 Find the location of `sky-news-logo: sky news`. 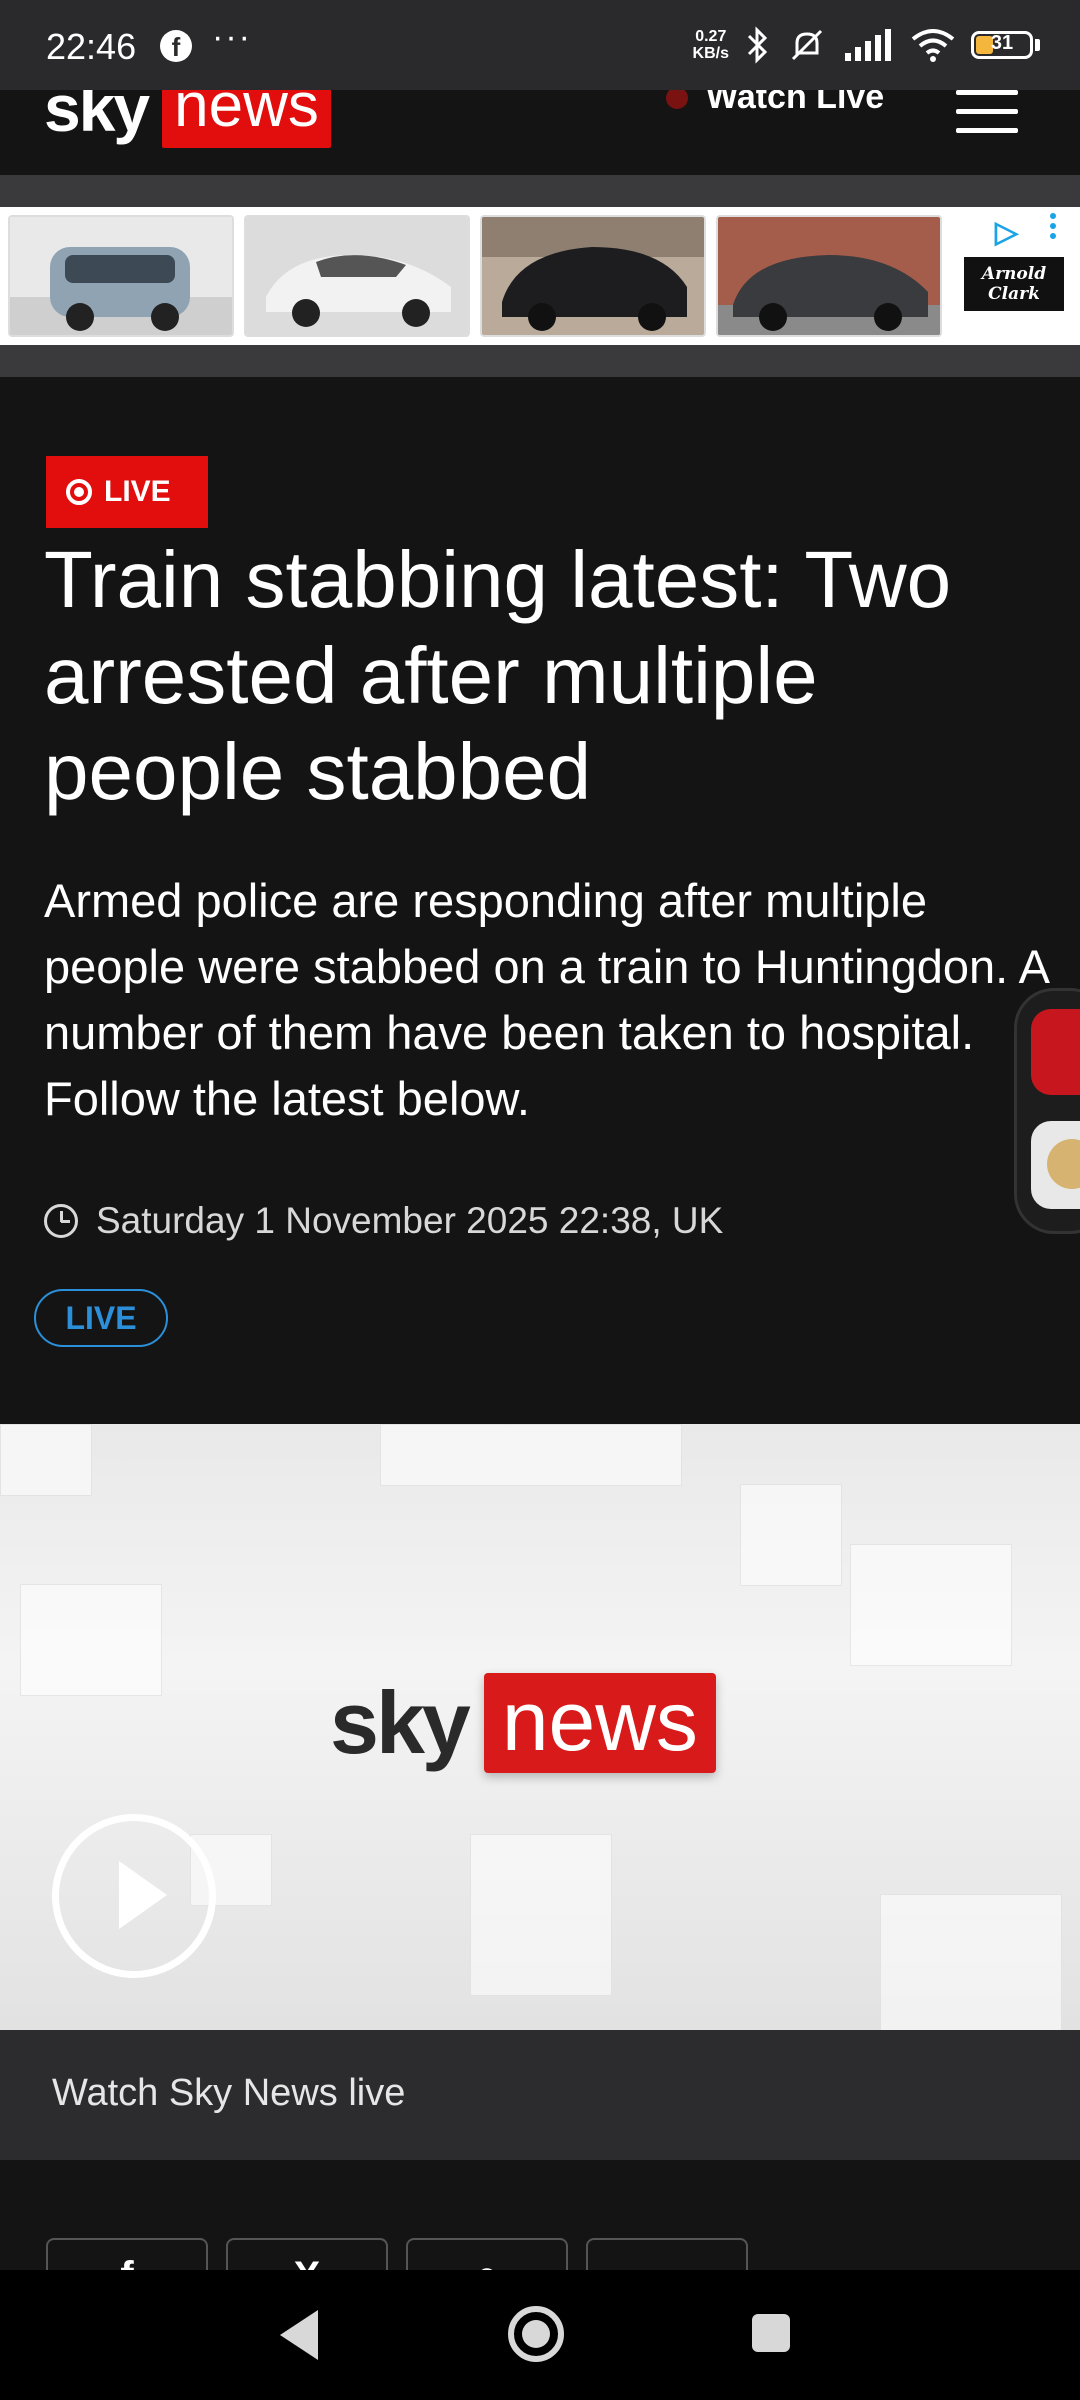

sky-news-logo: sky news is located at coordinates (187, 119).